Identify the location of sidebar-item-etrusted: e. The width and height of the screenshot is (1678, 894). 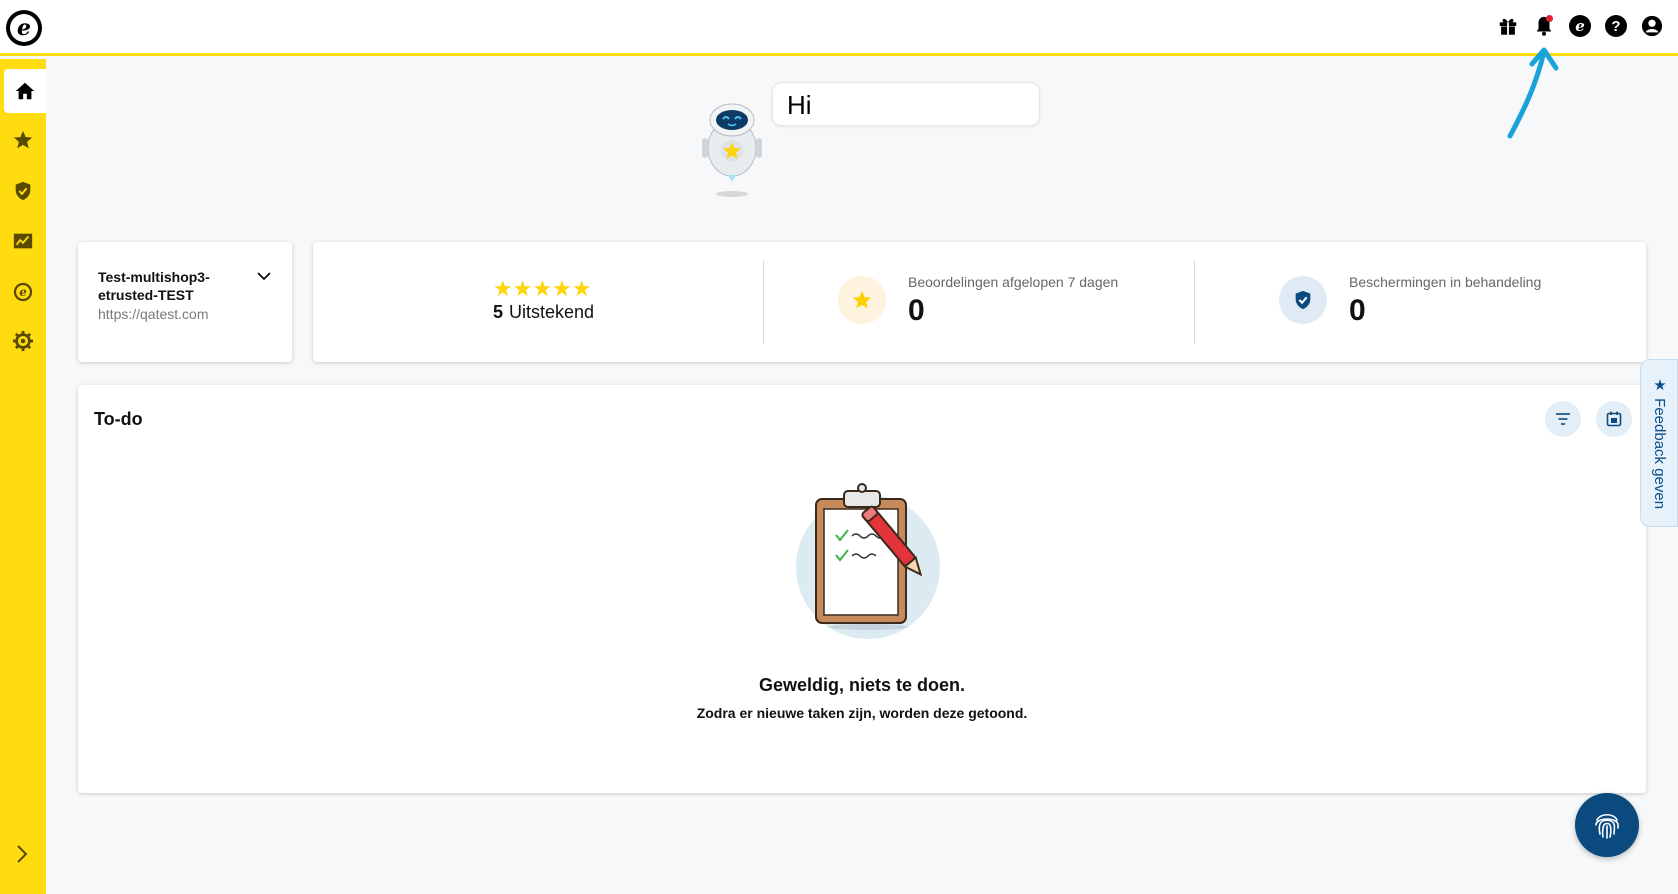
(23, 292).